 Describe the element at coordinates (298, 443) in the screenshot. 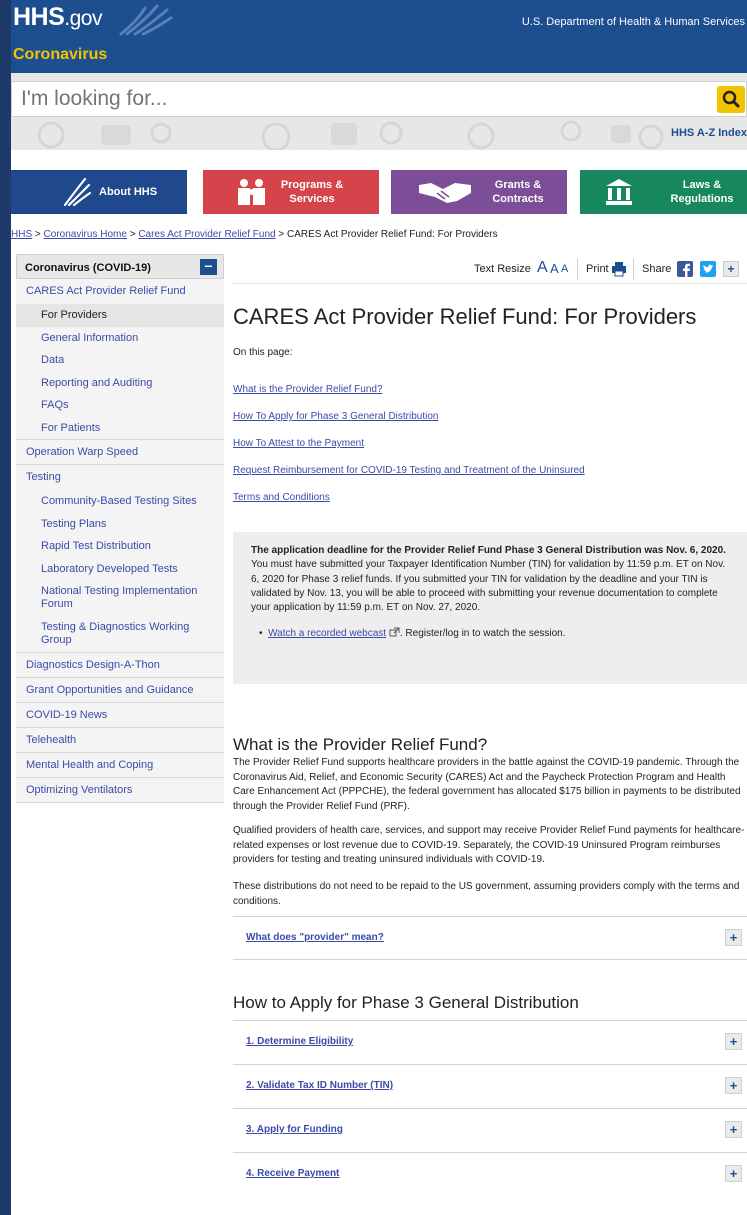

I see `toc-link-attest: How To Attest to the Payment` at that location.